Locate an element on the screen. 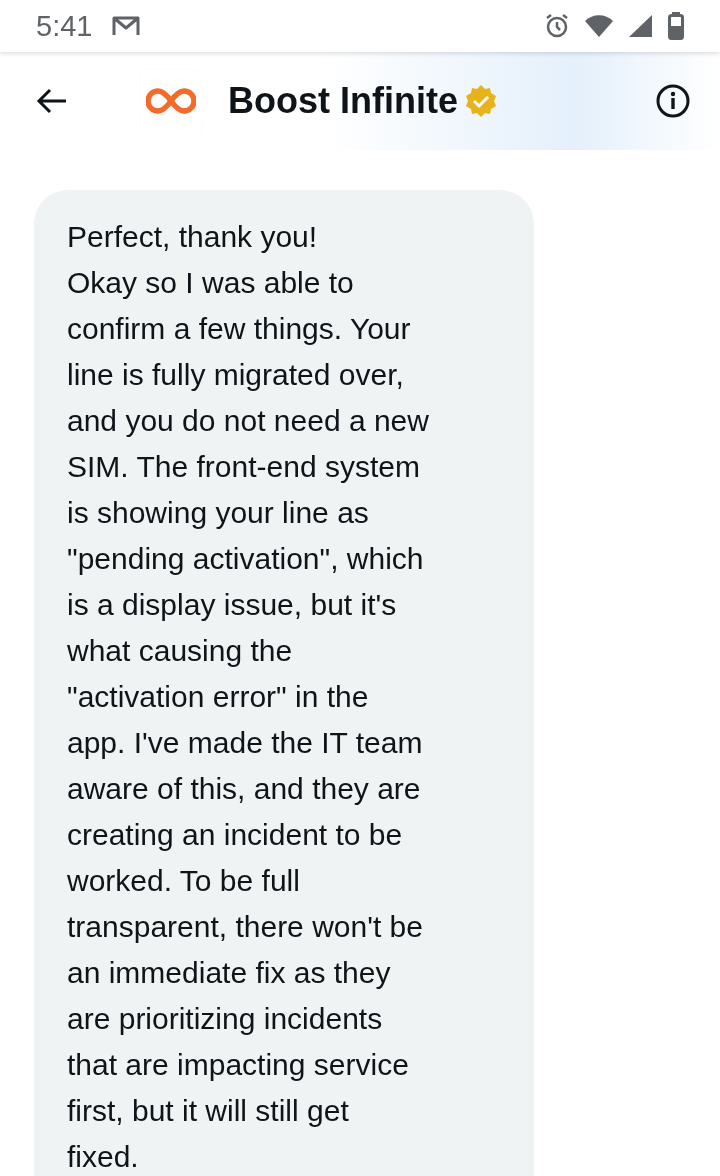 Image resolution: width=720 pixels, height=1176 pixels. signal-icon is located at coordinates (641, 26).